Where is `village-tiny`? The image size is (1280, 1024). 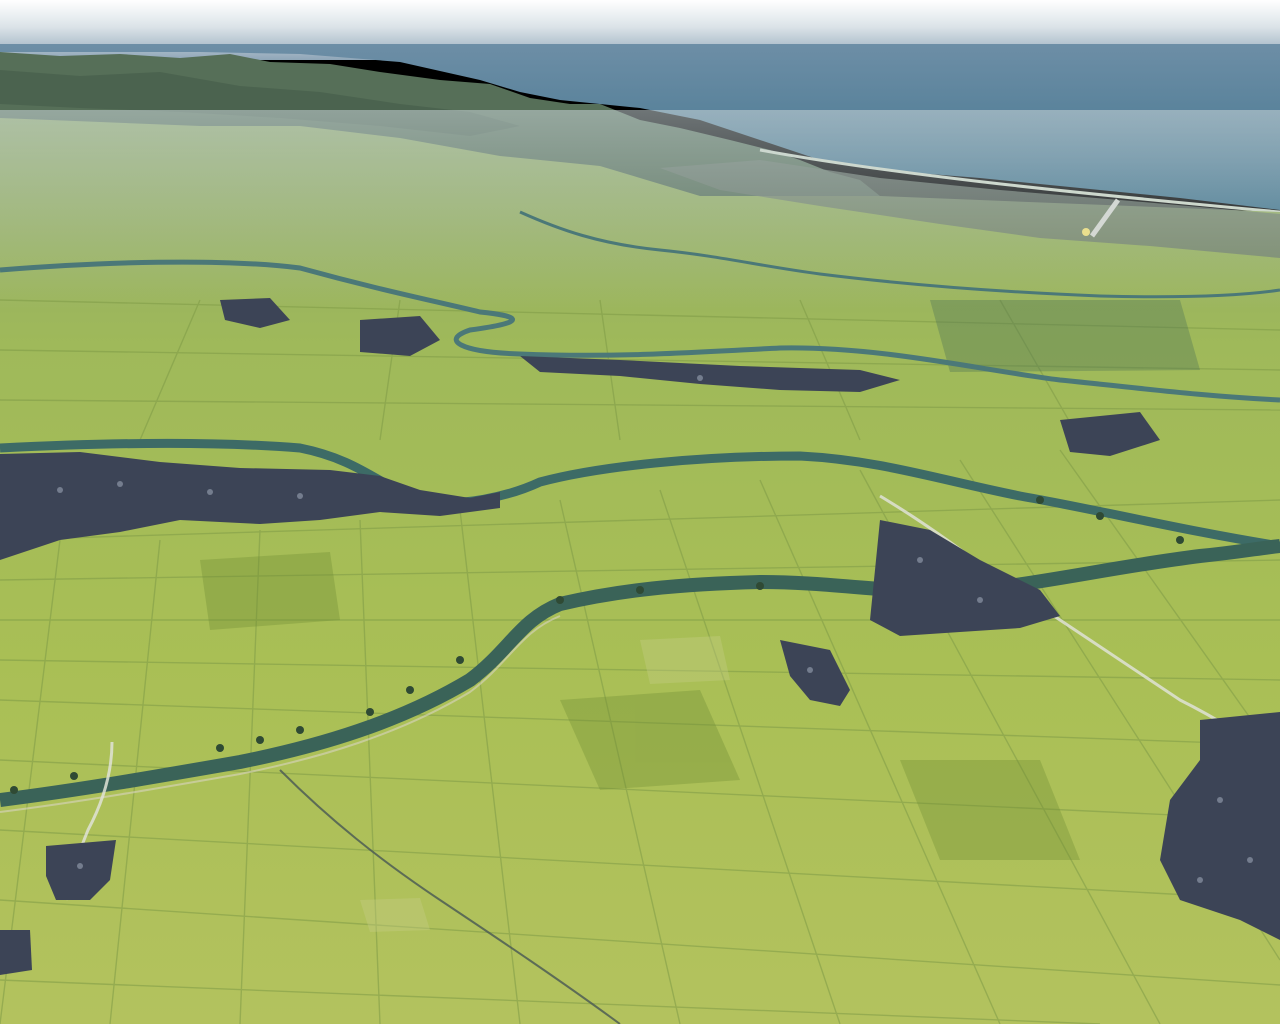 village-tiny is located at coordinates (16, 952).